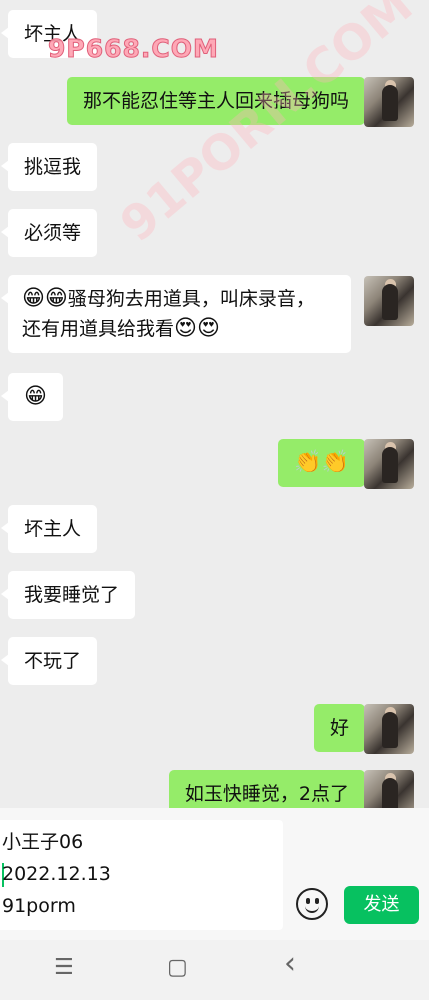  What do you see at coordinates (312, 904) in the screenshot?
I see `smiley-icon` at bounding box center [312, 904].